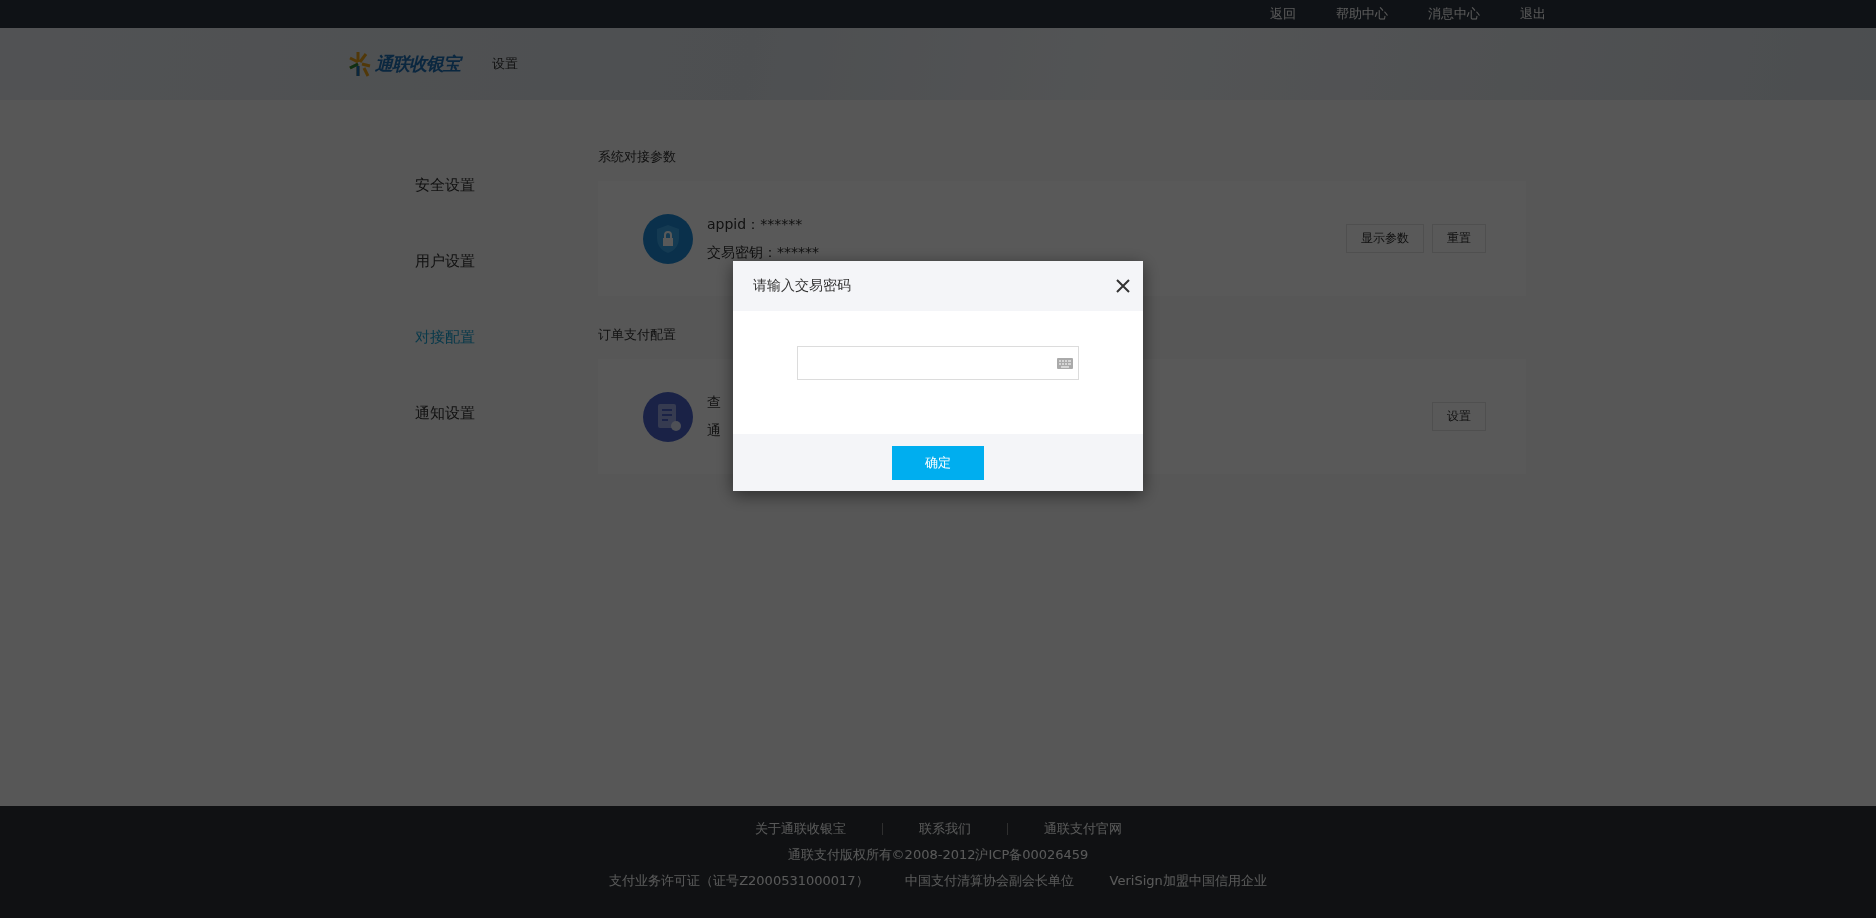 The height and width of the screenshot is (918, 1876). I want to click on shield-lock-icon, so click(668, 238).